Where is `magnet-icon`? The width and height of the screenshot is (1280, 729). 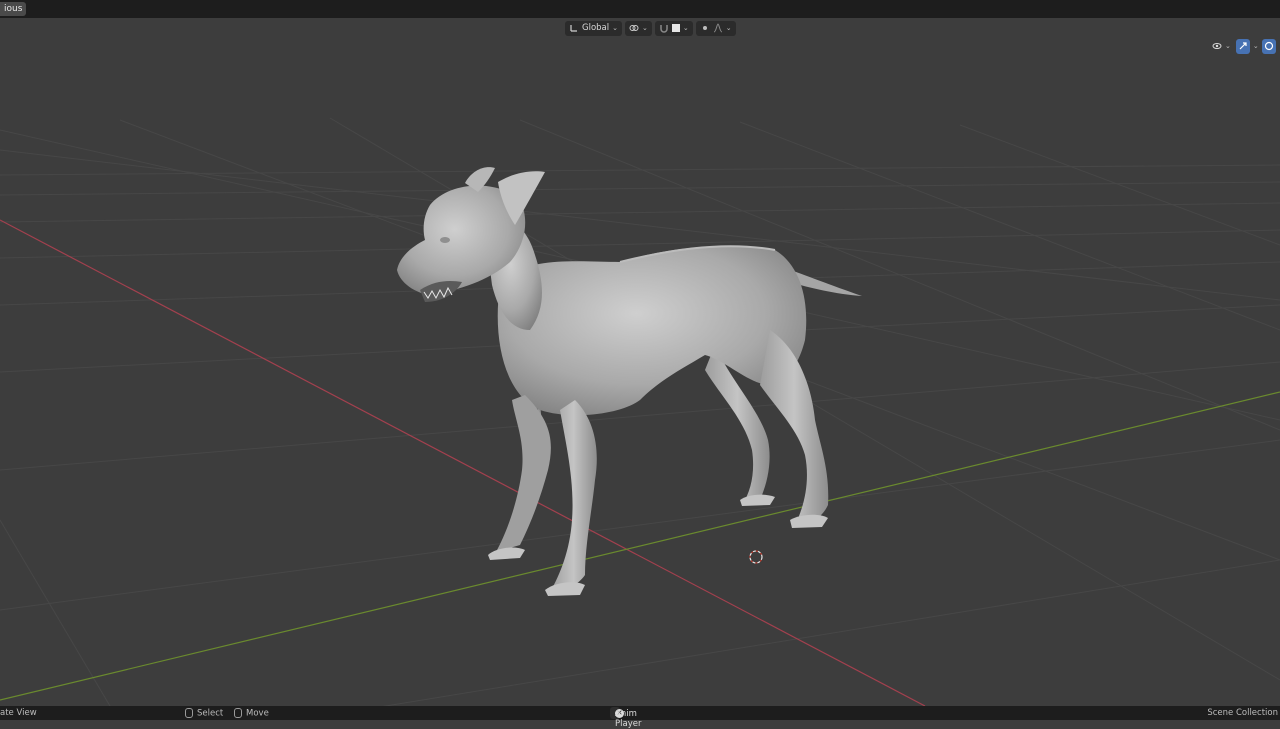 magnet-icon is located at coordinates (664, 29).